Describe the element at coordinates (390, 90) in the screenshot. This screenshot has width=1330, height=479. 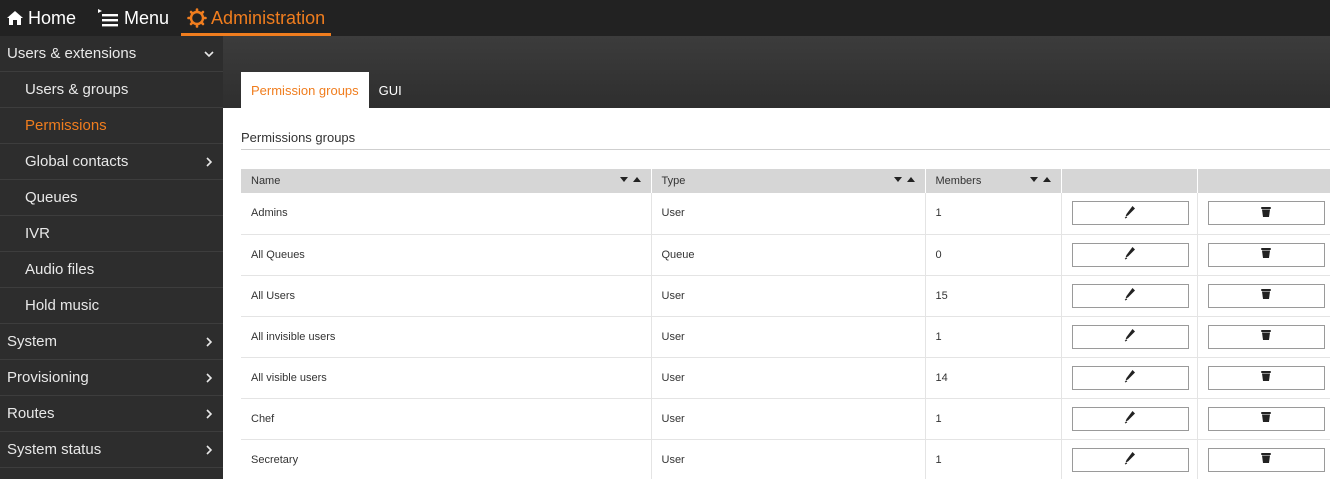
I see `tab-gui: GUI` at that location.